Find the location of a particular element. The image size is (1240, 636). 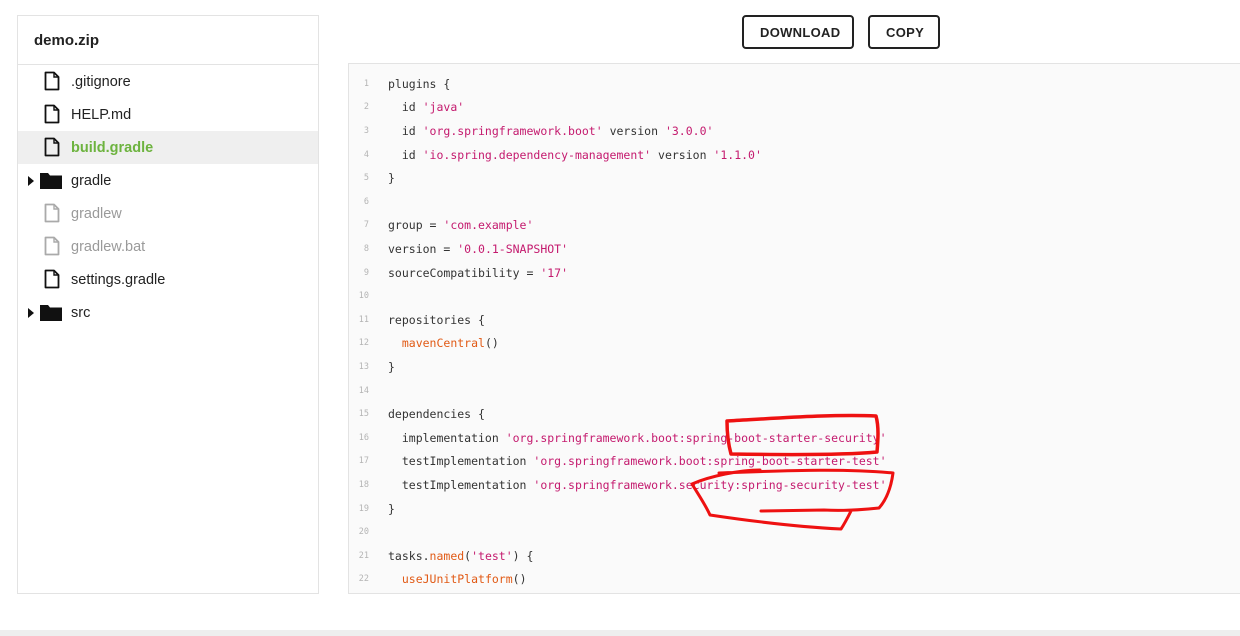

line-number: 15 is located at coordinates (363, 414).